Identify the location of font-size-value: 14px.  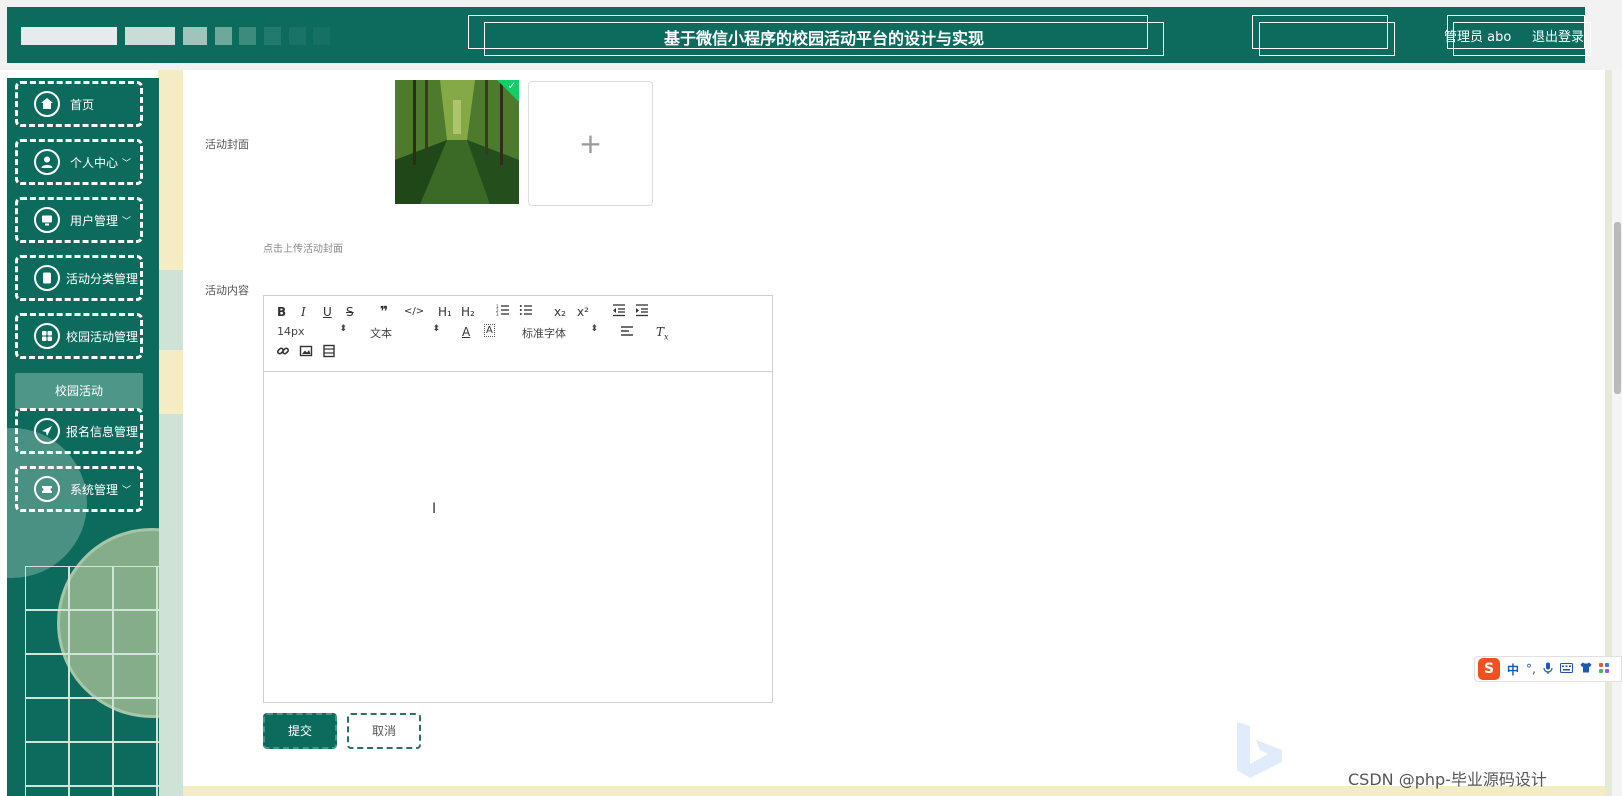
(291, 331).